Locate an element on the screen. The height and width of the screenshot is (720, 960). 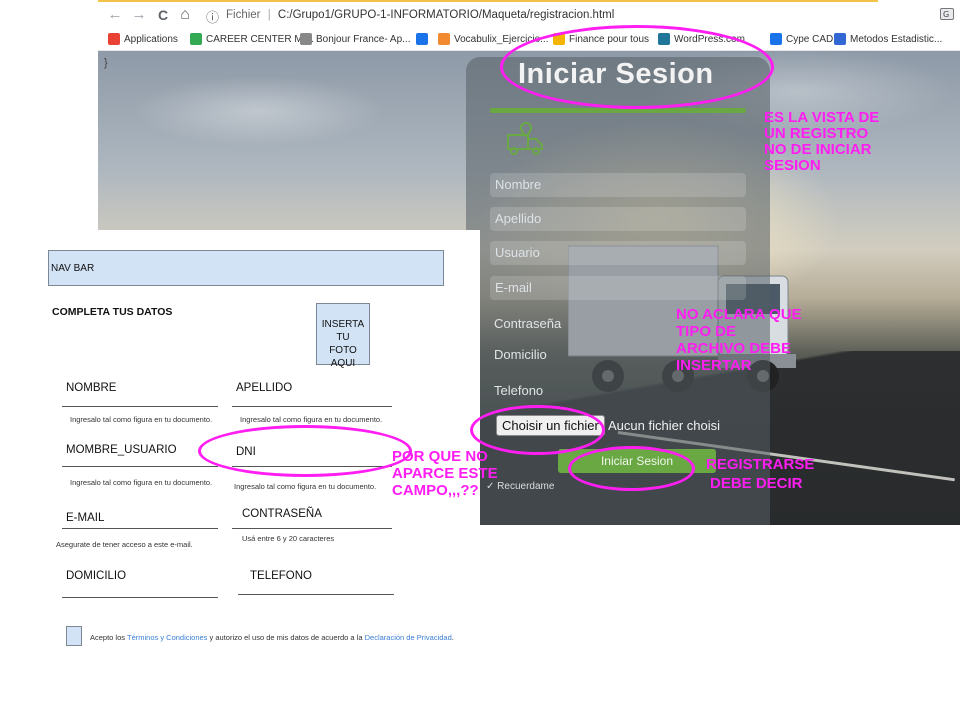
annotation-circle-title is located at coordinates (637, 67).